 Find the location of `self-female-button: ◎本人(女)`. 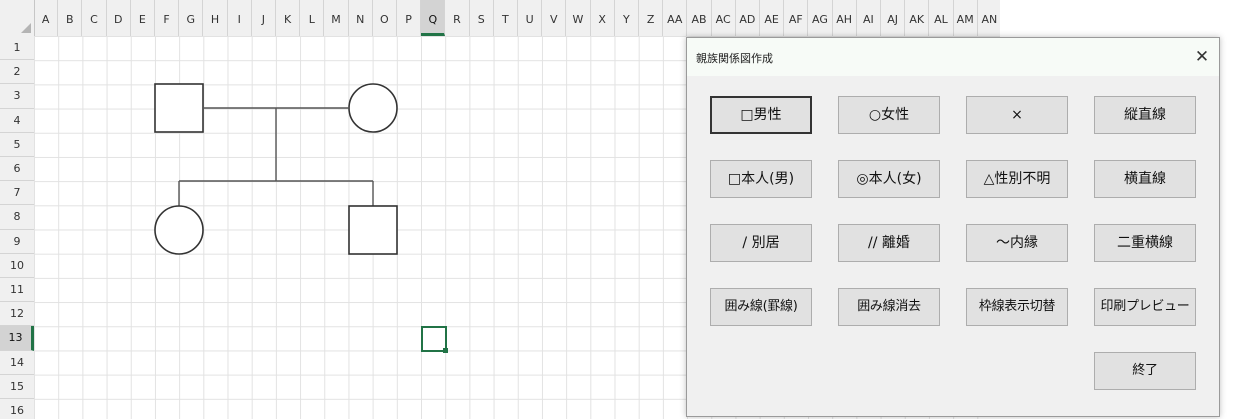

self-female-button: ◎本人(女) is located at coordinates (889, 179).